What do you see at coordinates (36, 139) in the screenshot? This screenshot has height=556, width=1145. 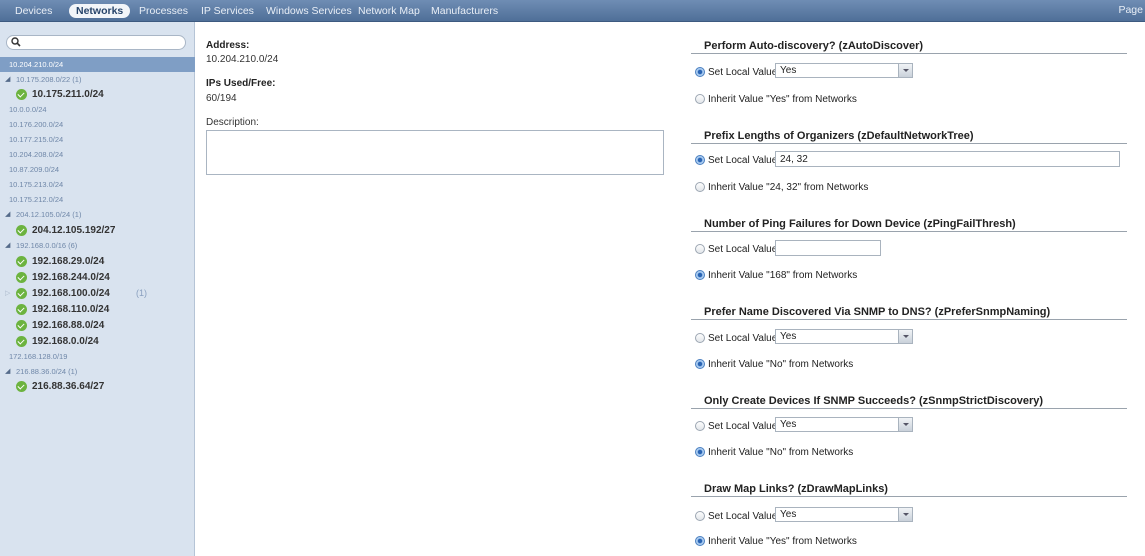 I see `tree-item-label: 10.177.215.0/24` at bounding box center [36, 139].